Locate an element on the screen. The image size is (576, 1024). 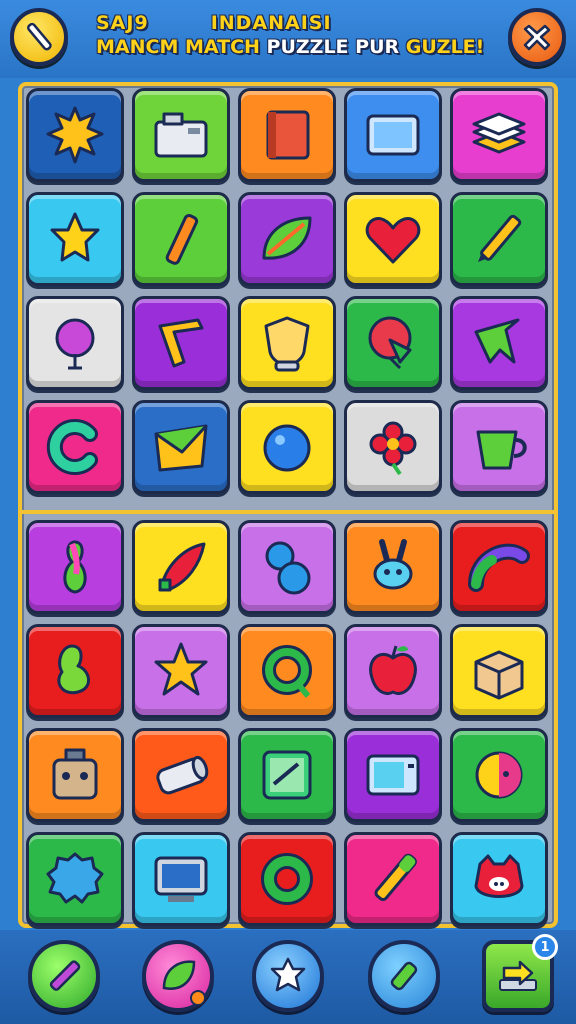
board-game-icon is located at coordinates (287, 775).